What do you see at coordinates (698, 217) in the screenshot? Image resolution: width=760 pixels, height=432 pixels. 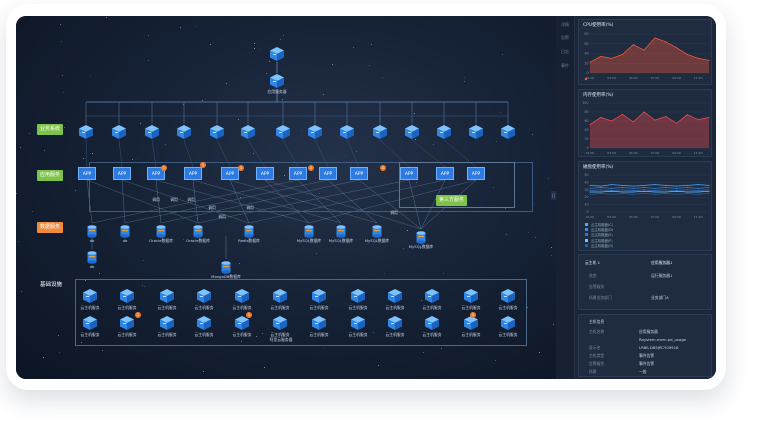 I see `x-tick-label: 11:00` at bounding box center [698, 217].